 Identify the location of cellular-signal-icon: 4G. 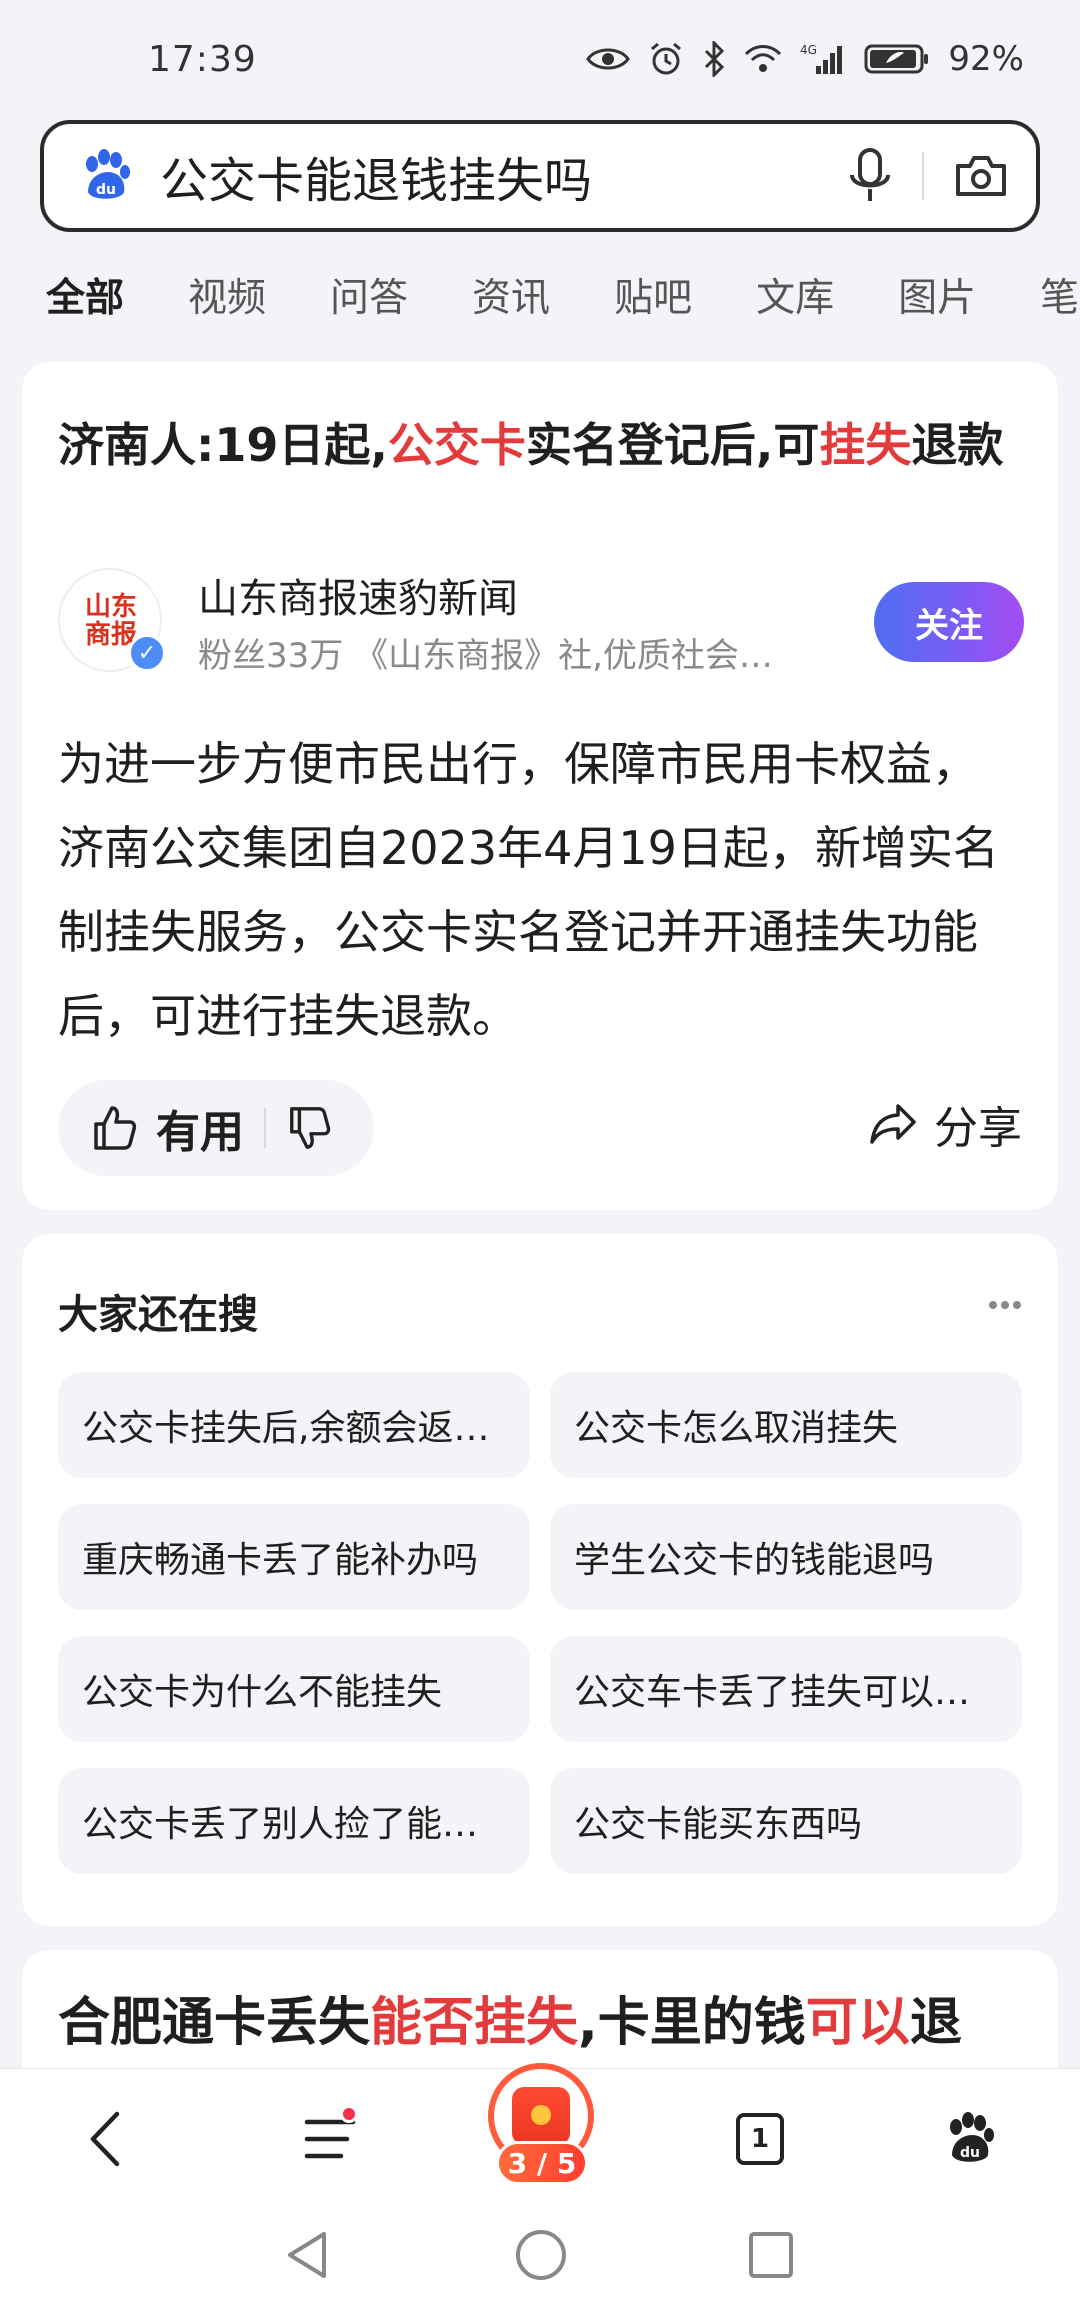
(821, 58).